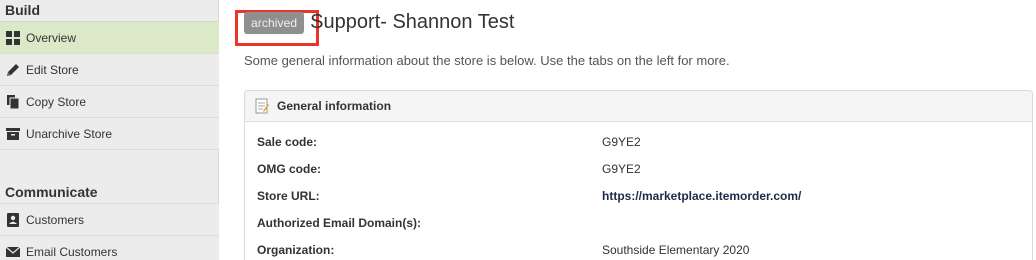 The width and height of the screenshot is (1036, 260). What do you see at coordinates (109, 37) in the screenshot?
I see `sidebar-item-overview: Overview` at bounding box center [109, 37].